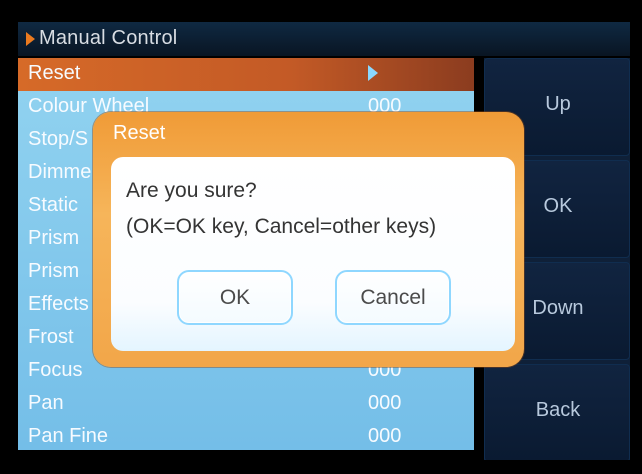 Image resolution: width=642 pixels, height=474 pixels. What do you see at coordinates (55, 370) in the screenshot?
I see `menu-item-label: Focus` at bounding box center [55, 370].